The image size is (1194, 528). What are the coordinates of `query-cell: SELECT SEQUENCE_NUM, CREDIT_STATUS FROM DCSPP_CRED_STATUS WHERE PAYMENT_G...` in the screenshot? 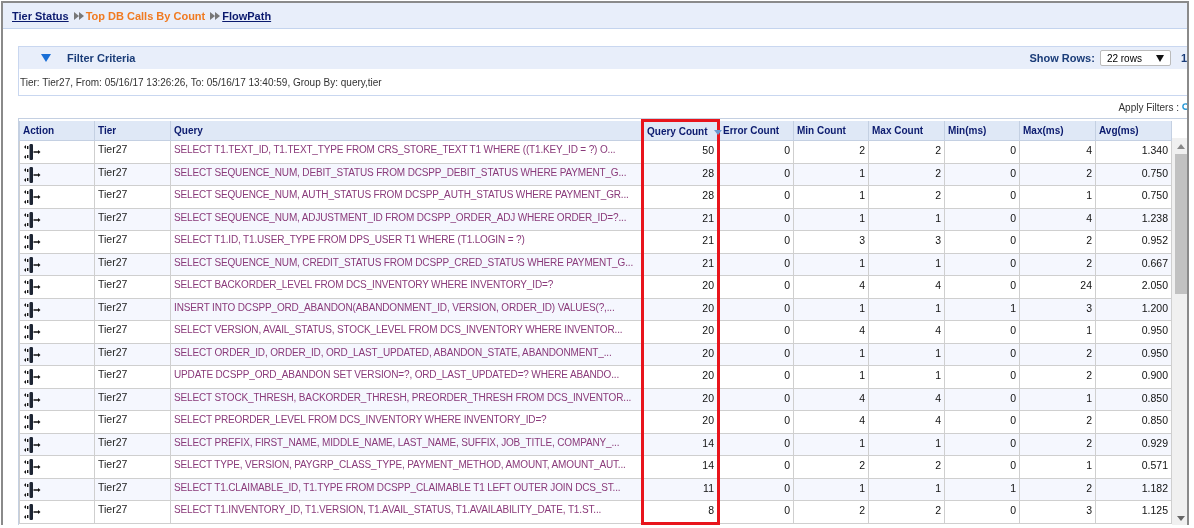 It's located at (406, 264).